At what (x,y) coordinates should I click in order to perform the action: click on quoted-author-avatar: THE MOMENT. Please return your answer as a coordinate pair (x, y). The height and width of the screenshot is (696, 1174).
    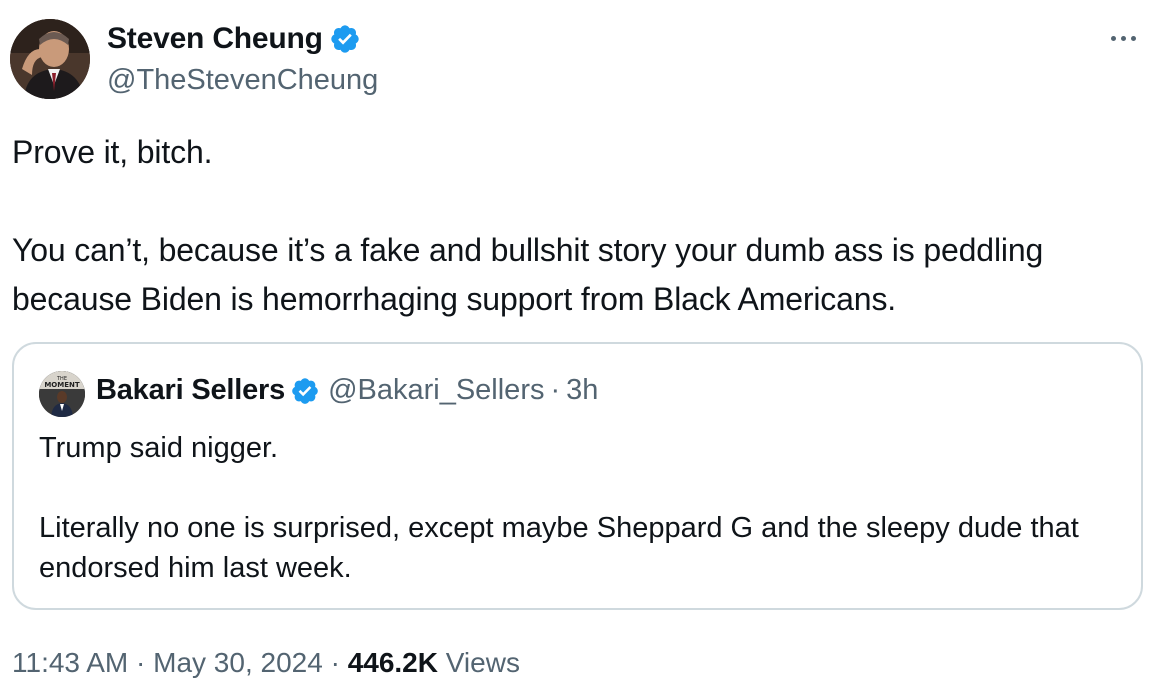
    Looking at the image, I should click on (62, 394).